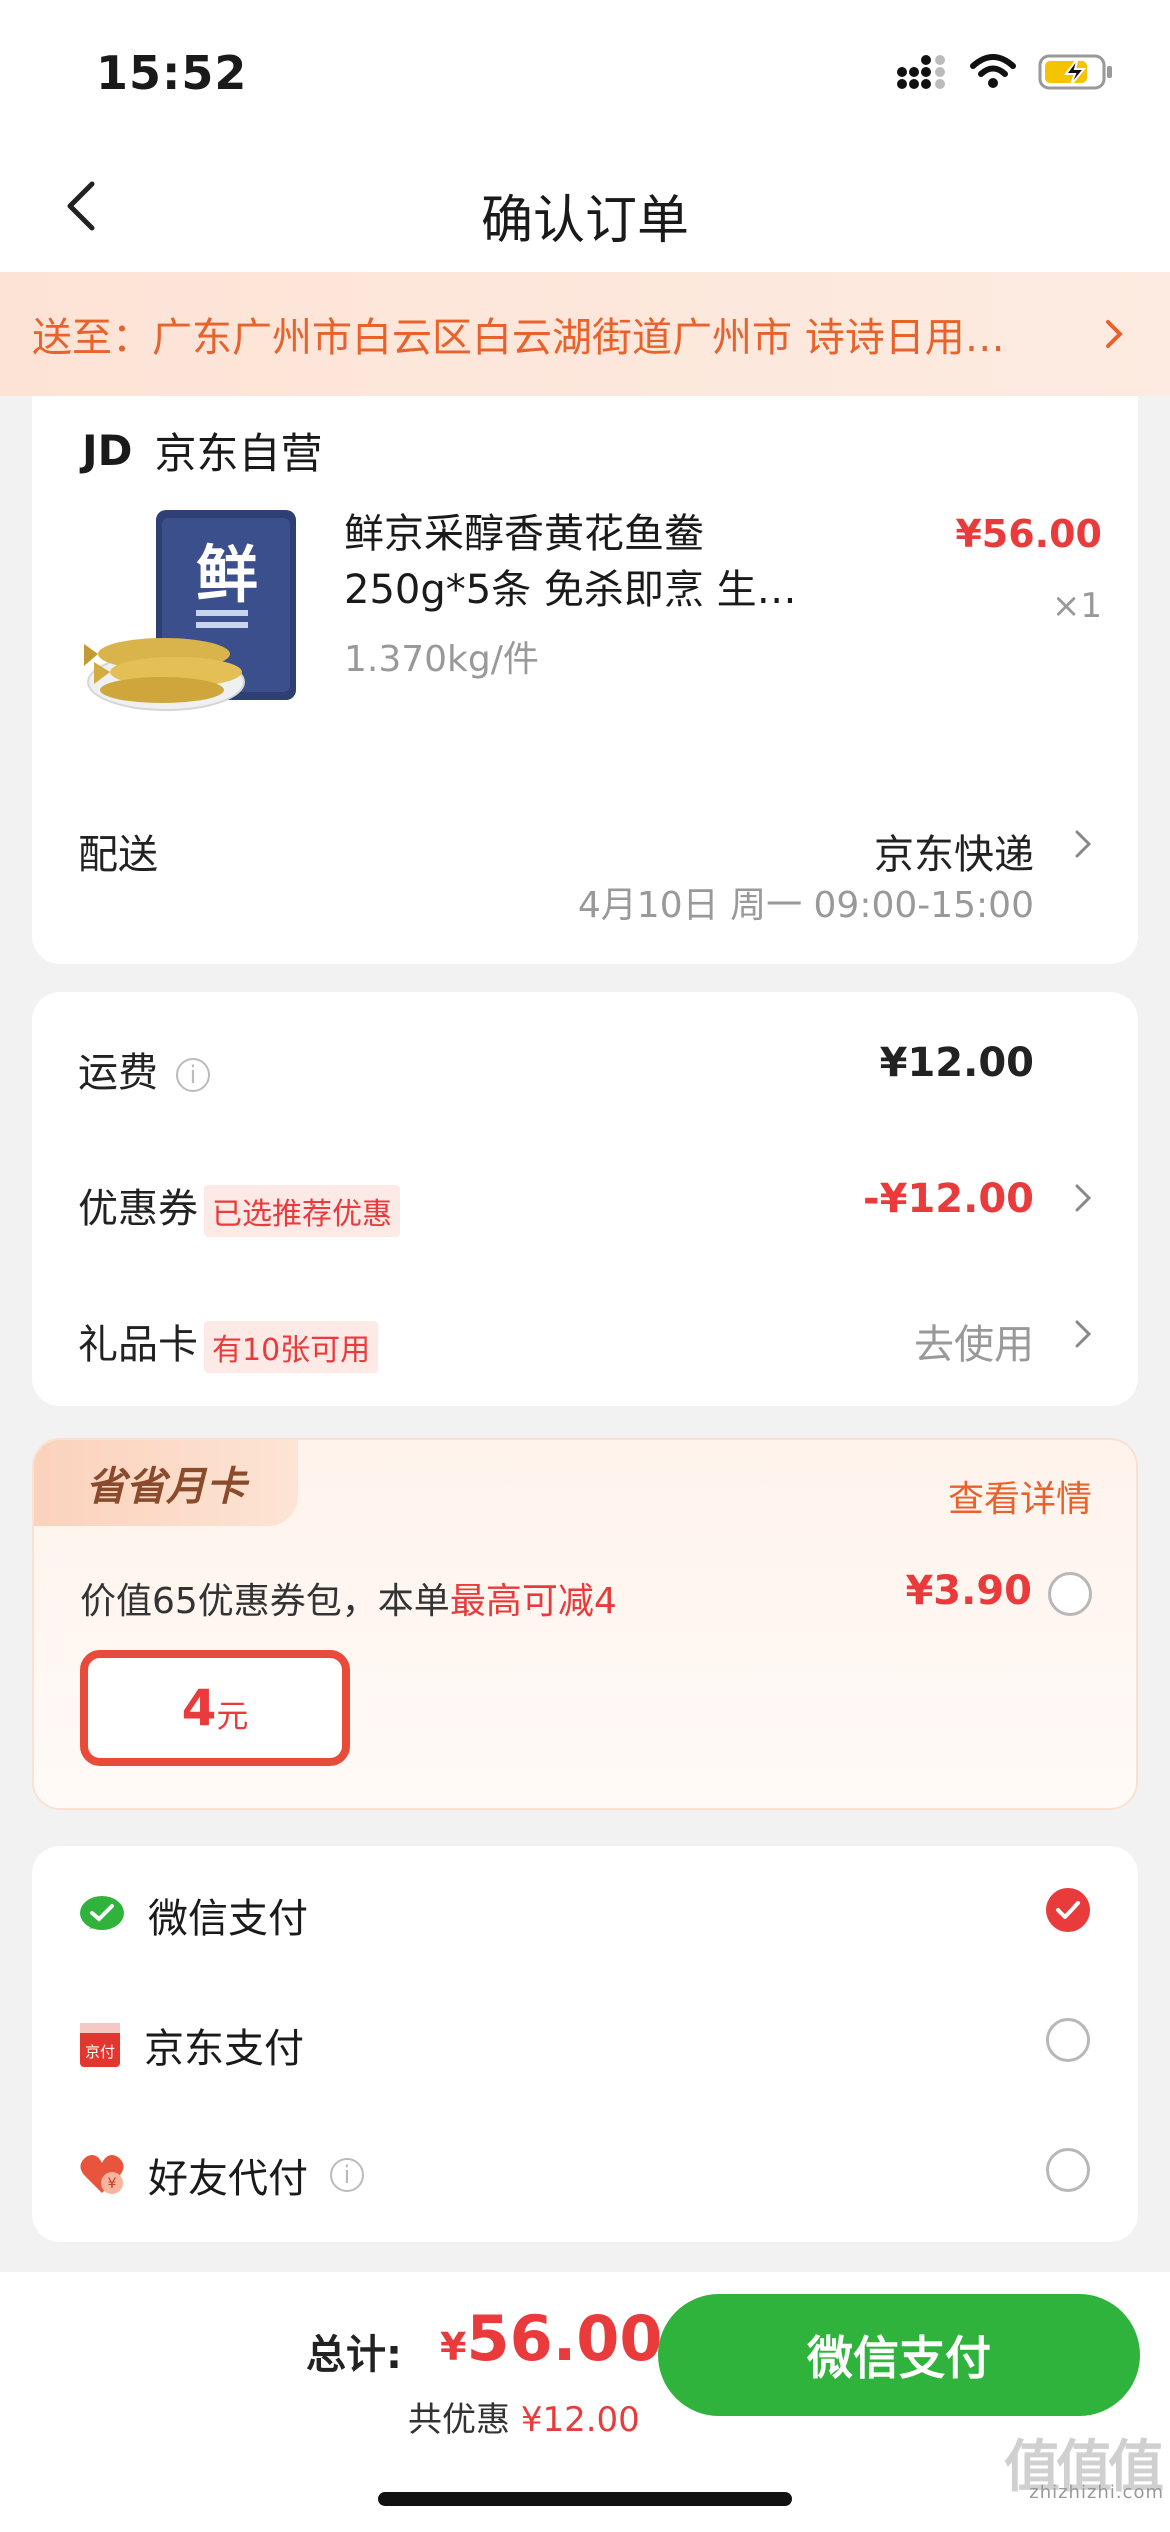 Image resolution: width=1170 pixels, height=2532 pixels. Describe the element at coordinates (585, 2044) in the screenshot. I see `payment-card: 微信支付 京付 京东支付 ¥ 好友代付 i` at that location.